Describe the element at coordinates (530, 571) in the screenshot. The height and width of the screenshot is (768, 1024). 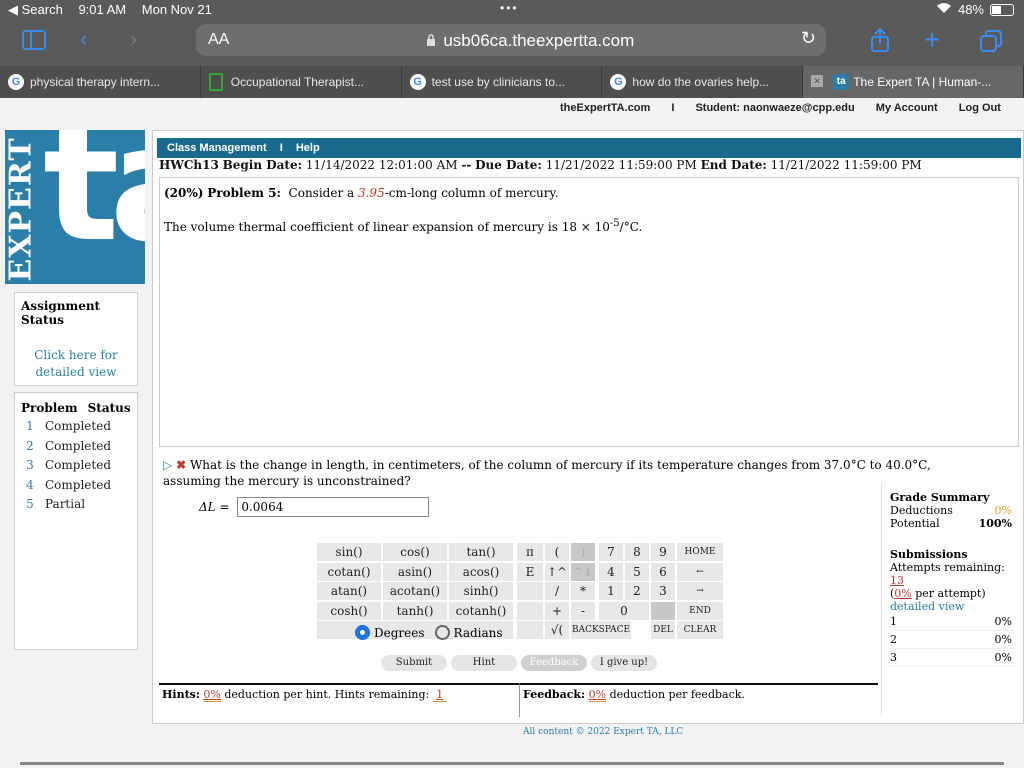
I see `calc-e-key: E` at that location.